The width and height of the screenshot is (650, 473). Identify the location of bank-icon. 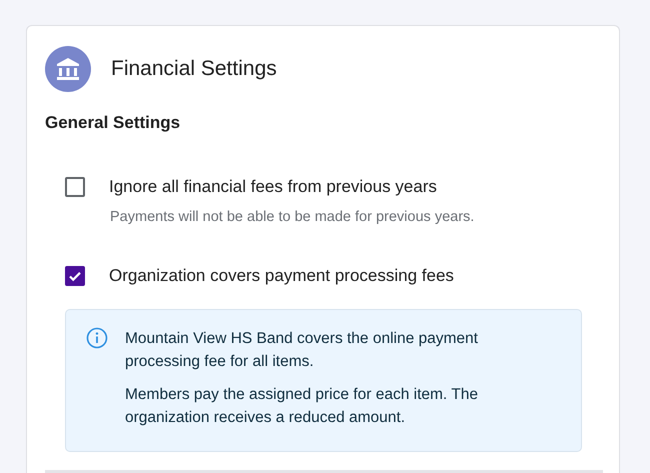
(68, 69).